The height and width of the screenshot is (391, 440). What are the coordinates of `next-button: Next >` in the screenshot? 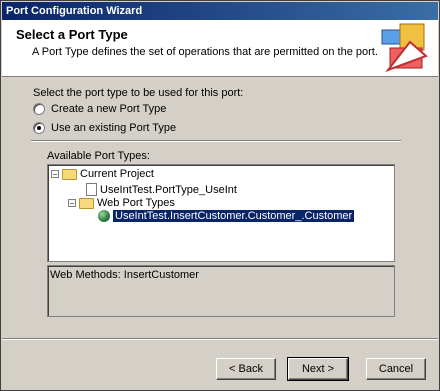 It's located at (318, 369).